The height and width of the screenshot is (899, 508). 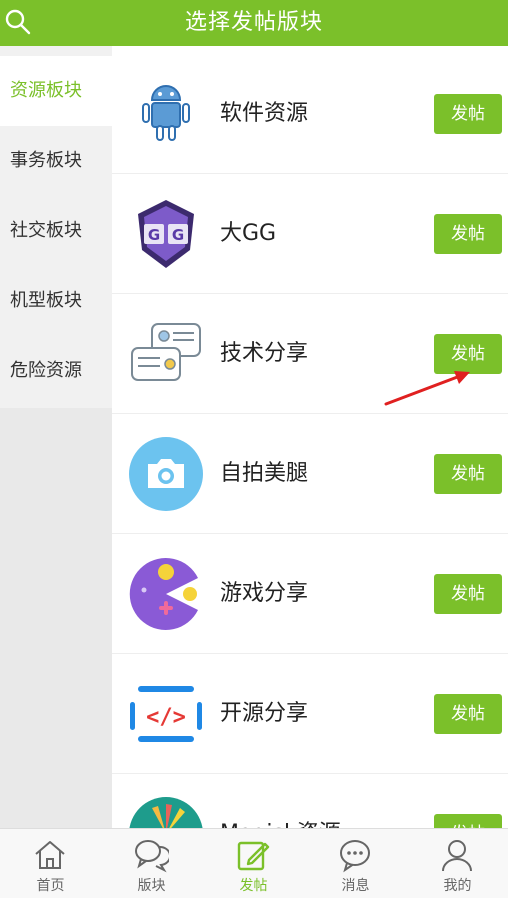 I want to click on magisk-icon, so click(x=166, y=812).